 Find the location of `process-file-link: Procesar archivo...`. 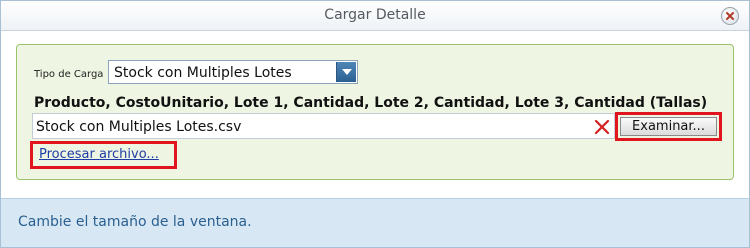

process-file-link: Procesar archivo... is located at coordinates (99, 154).